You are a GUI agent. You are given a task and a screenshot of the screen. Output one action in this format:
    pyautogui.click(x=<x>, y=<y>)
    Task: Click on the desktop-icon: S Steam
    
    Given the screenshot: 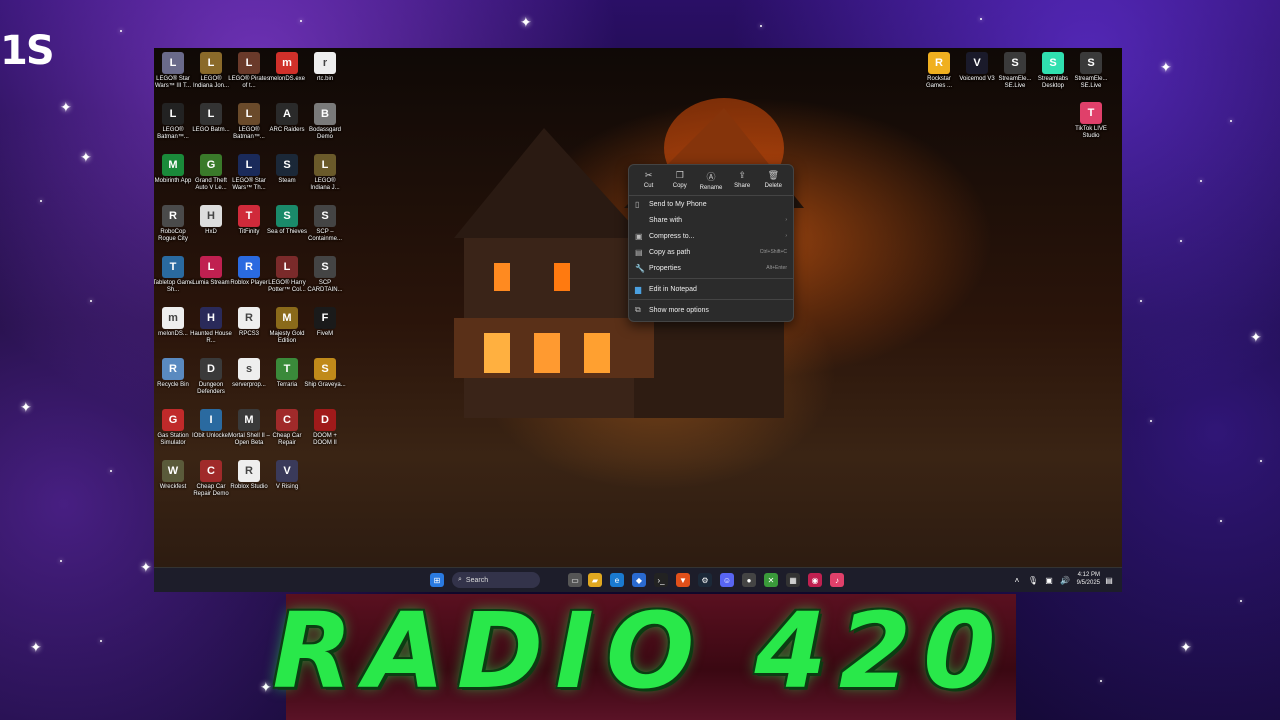 What is the action you would take?
    pyautogui.click(x=287, y=169)
    